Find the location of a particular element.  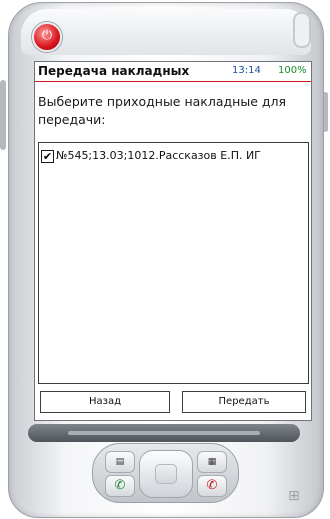

power-icon: ⏻ is located at coordinates (47, 35).